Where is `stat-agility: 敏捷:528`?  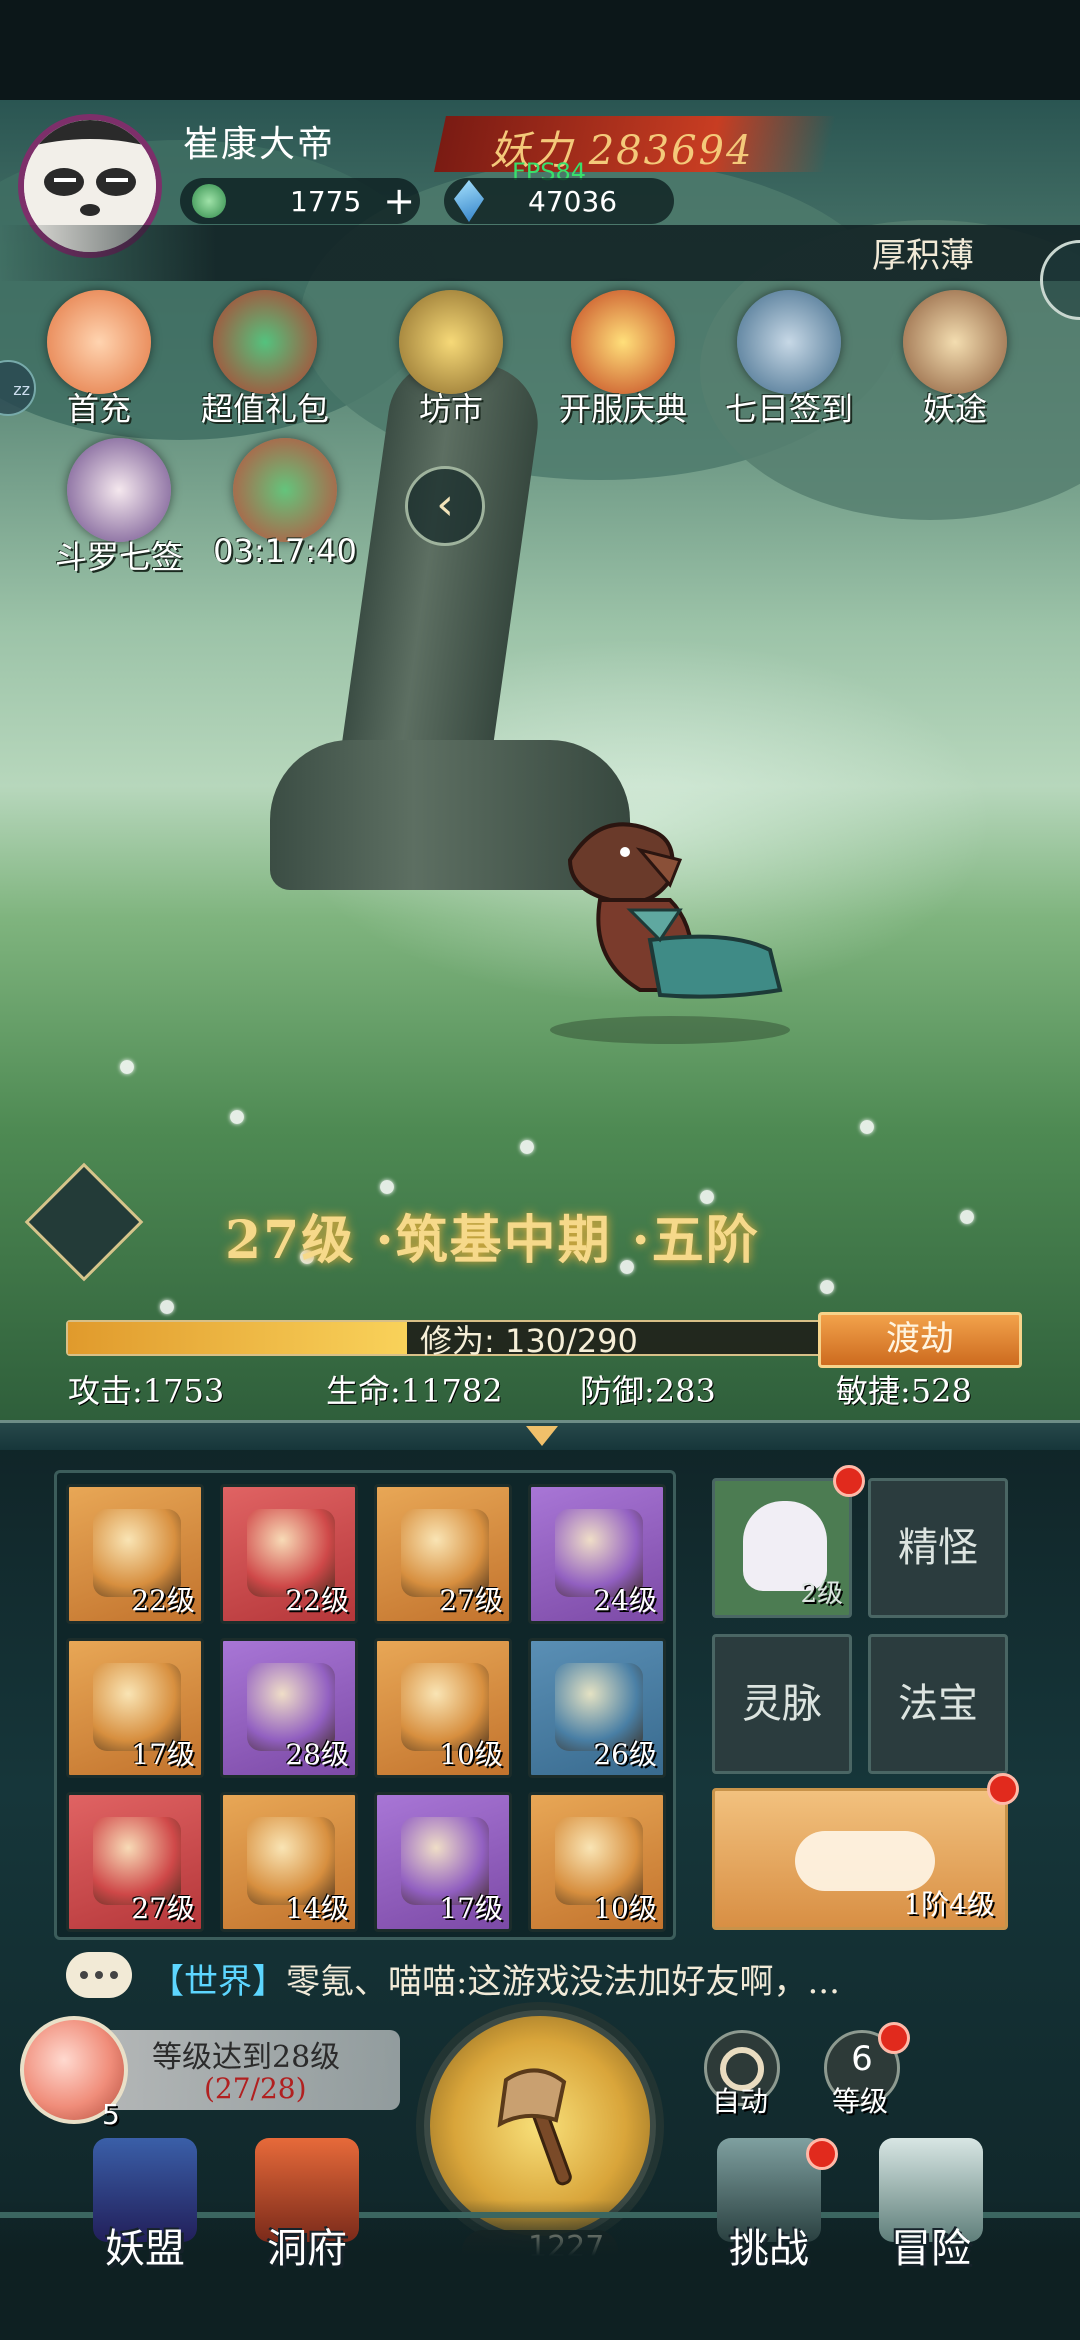
stat-agility: 敏捷:528 is located at coordinates (904, 1391).